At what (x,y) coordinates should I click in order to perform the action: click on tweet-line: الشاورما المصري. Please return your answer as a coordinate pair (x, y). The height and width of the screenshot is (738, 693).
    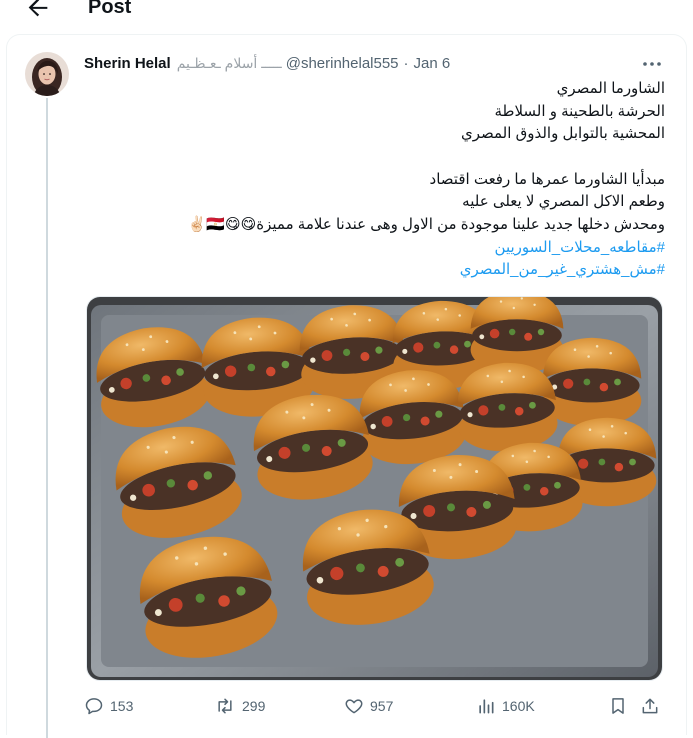
    Looking at the image, I should click on (610, 88).